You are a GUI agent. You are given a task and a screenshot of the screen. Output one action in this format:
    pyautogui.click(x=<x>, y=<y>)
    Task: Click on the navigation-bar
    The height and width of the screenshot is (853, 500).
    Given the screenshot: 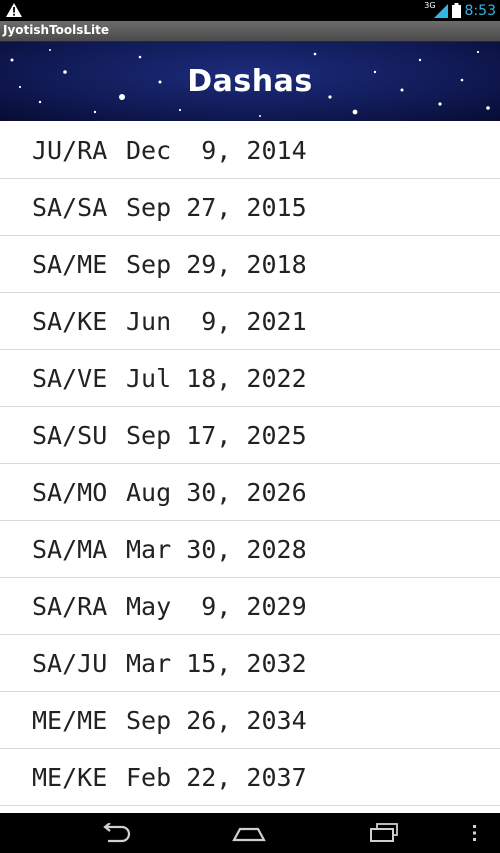 What is the action you would take?
    pyautogui.click(x=250, y=833)
    